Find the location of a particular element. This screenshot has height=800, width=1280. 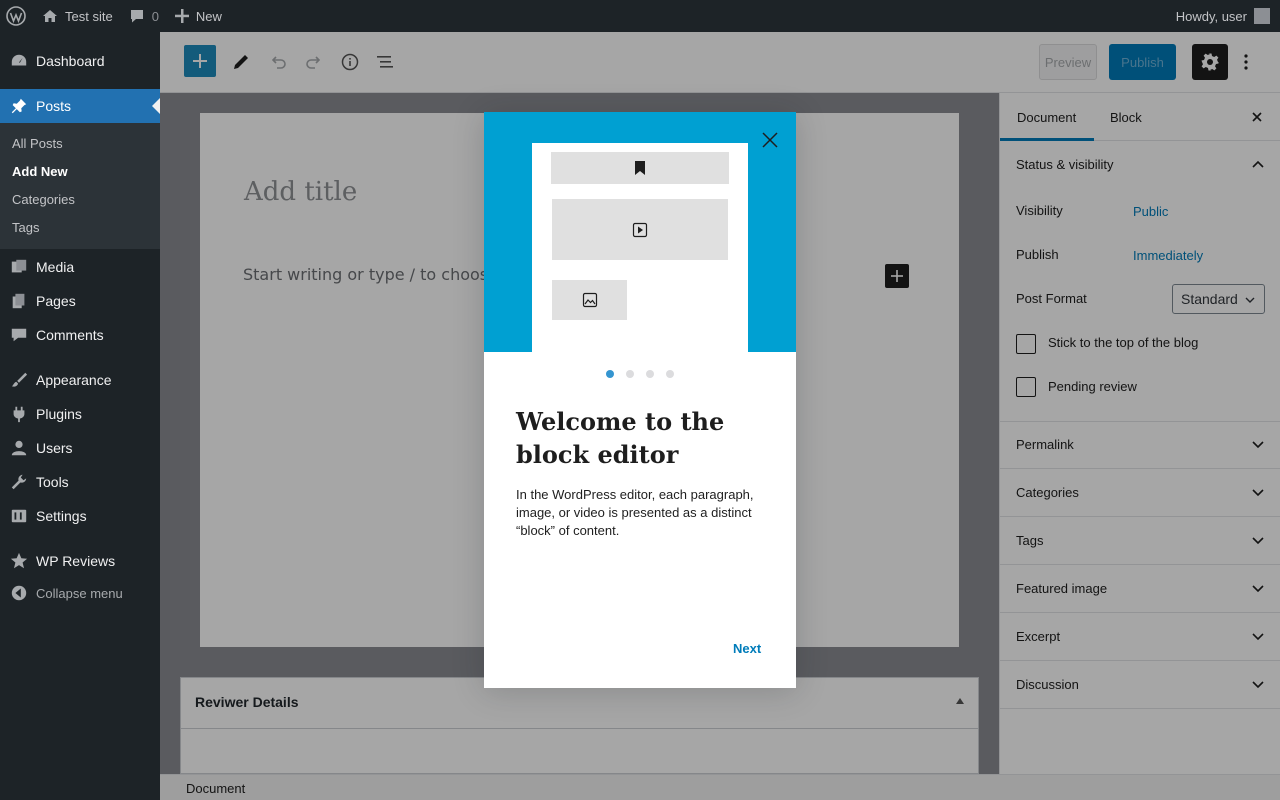

comment-icon is located at coordinates (137, 16).